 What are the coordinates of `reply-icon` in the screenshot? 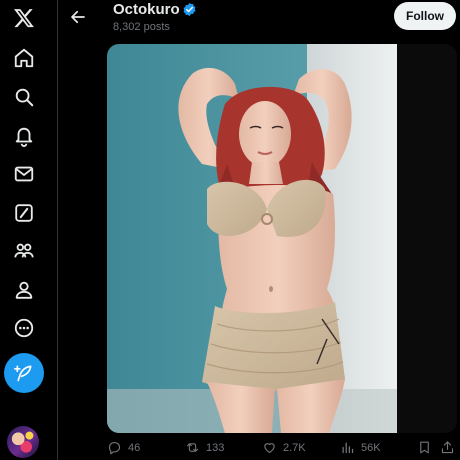 It's located at (114, 448).